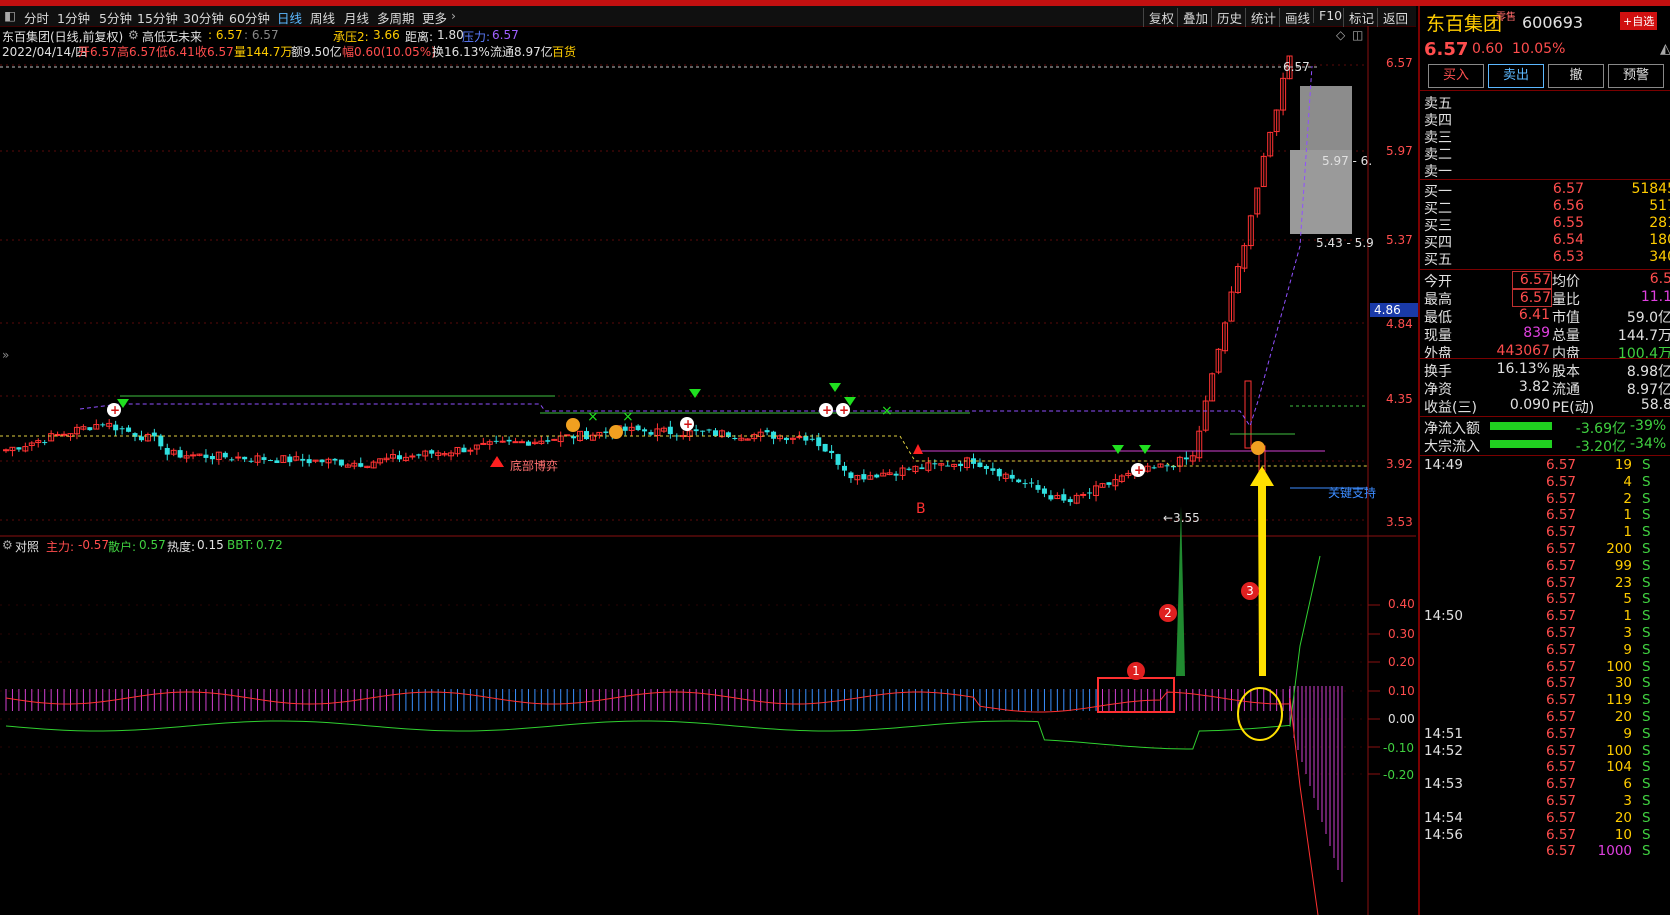  What do you see at coordinates (322, 17) in the screenshot?
I see `tab-weekly: 周线` at bounding box center [322, 17].